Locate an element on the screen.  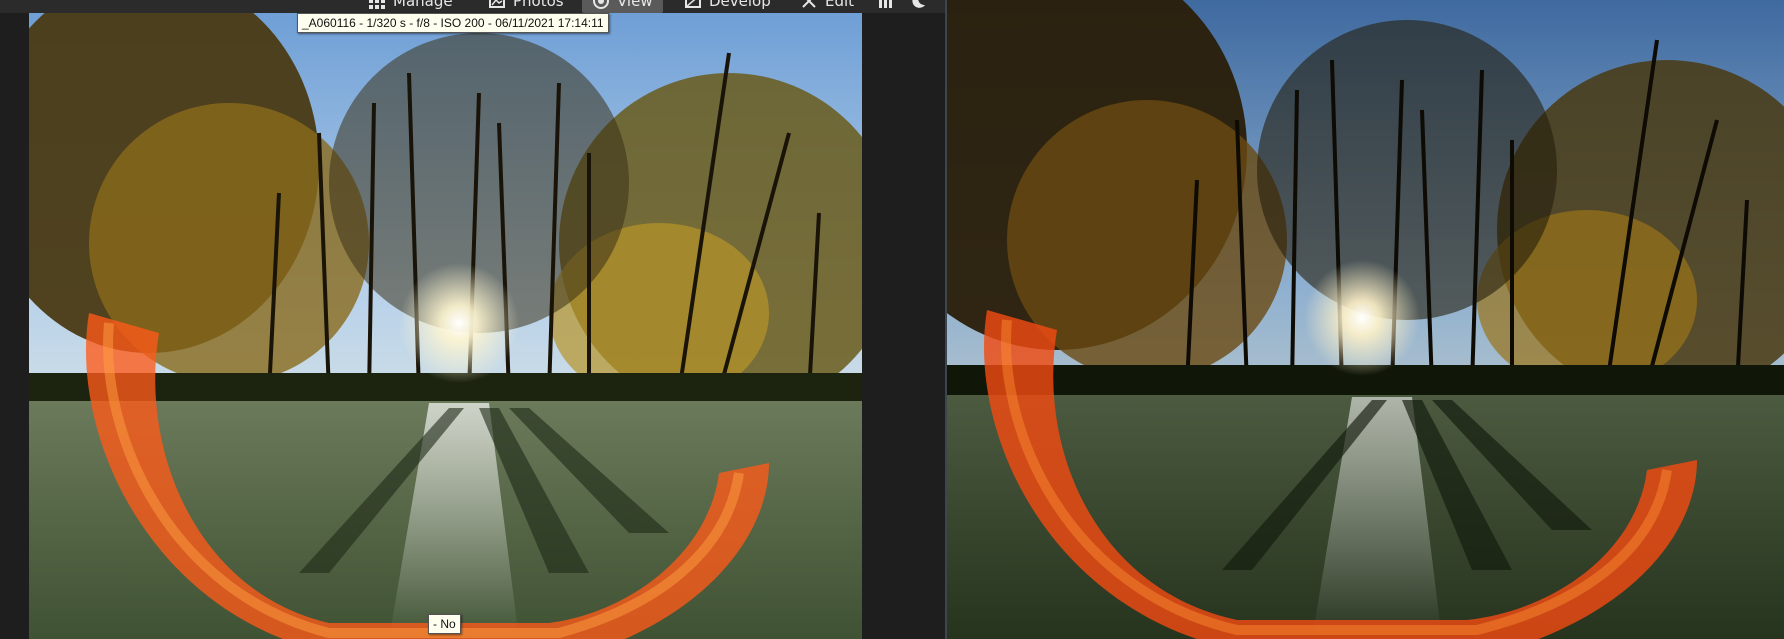
tab-edit: Edit is located at coordinates (827, 6).